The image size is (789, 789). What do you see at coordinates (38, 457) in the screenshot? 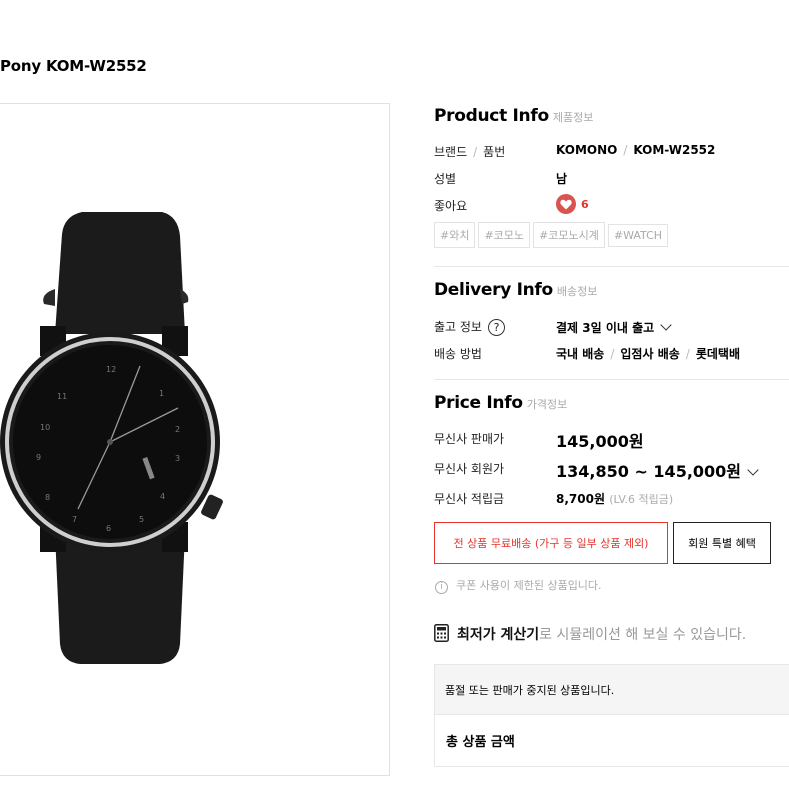
I see `svg-text: 9` at bounding box center [38, 457].